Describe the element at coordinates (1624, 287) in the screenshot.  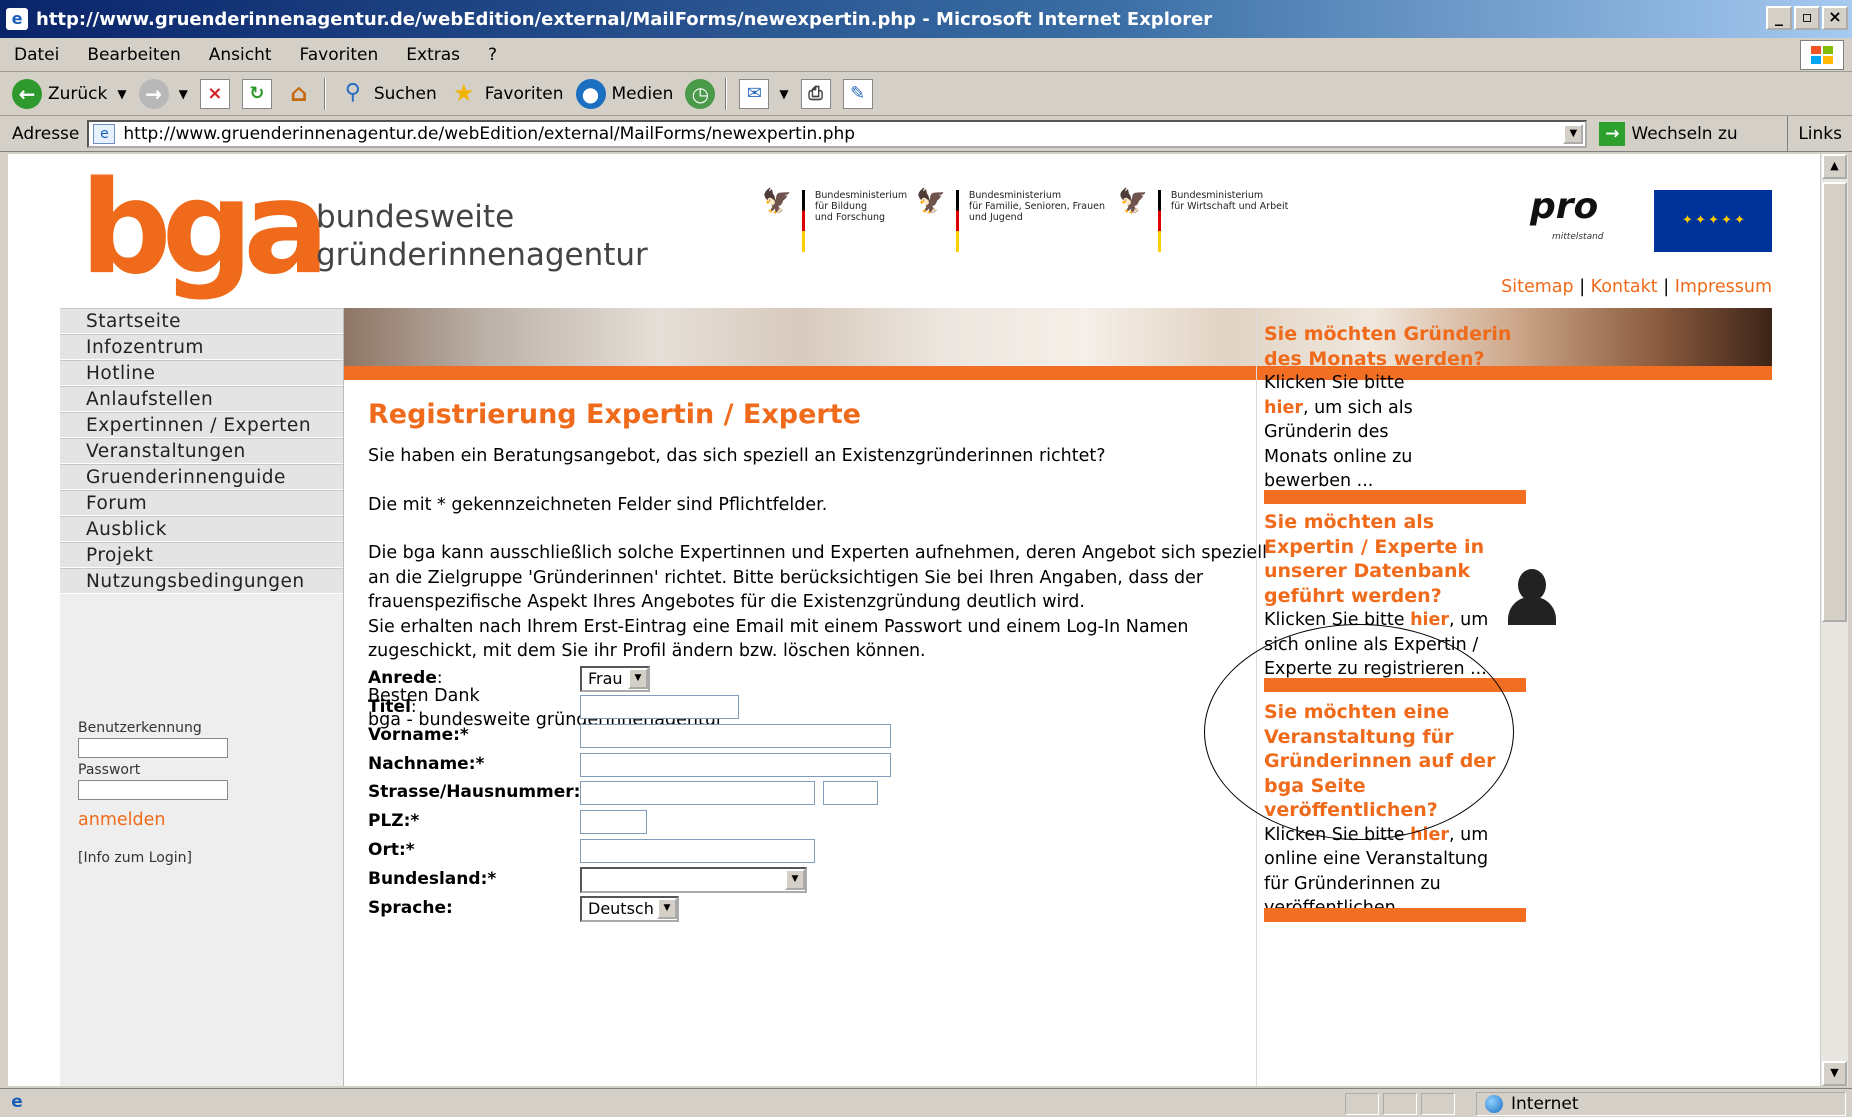
I see `kontakt-link: Kontakt` at that location.